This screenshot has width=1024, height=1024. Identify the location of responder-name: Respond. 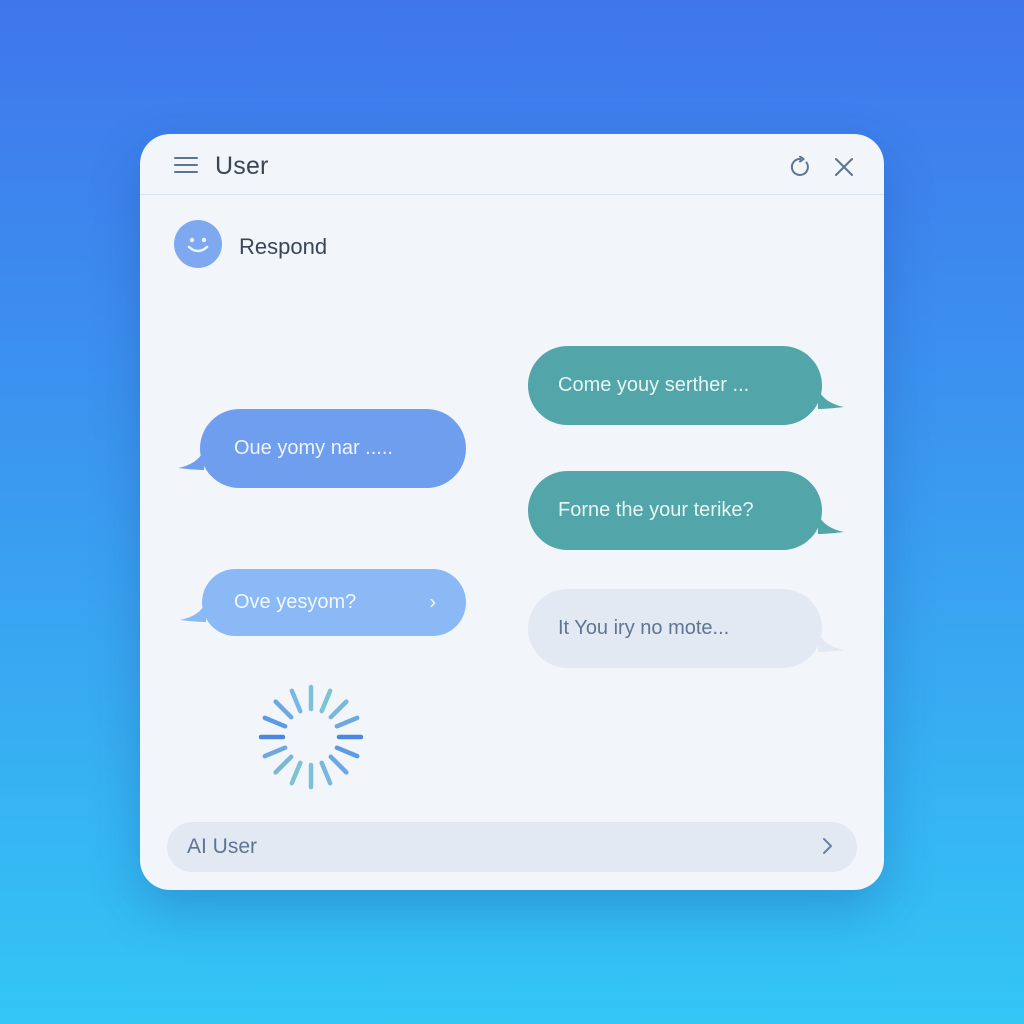
(283, 246).